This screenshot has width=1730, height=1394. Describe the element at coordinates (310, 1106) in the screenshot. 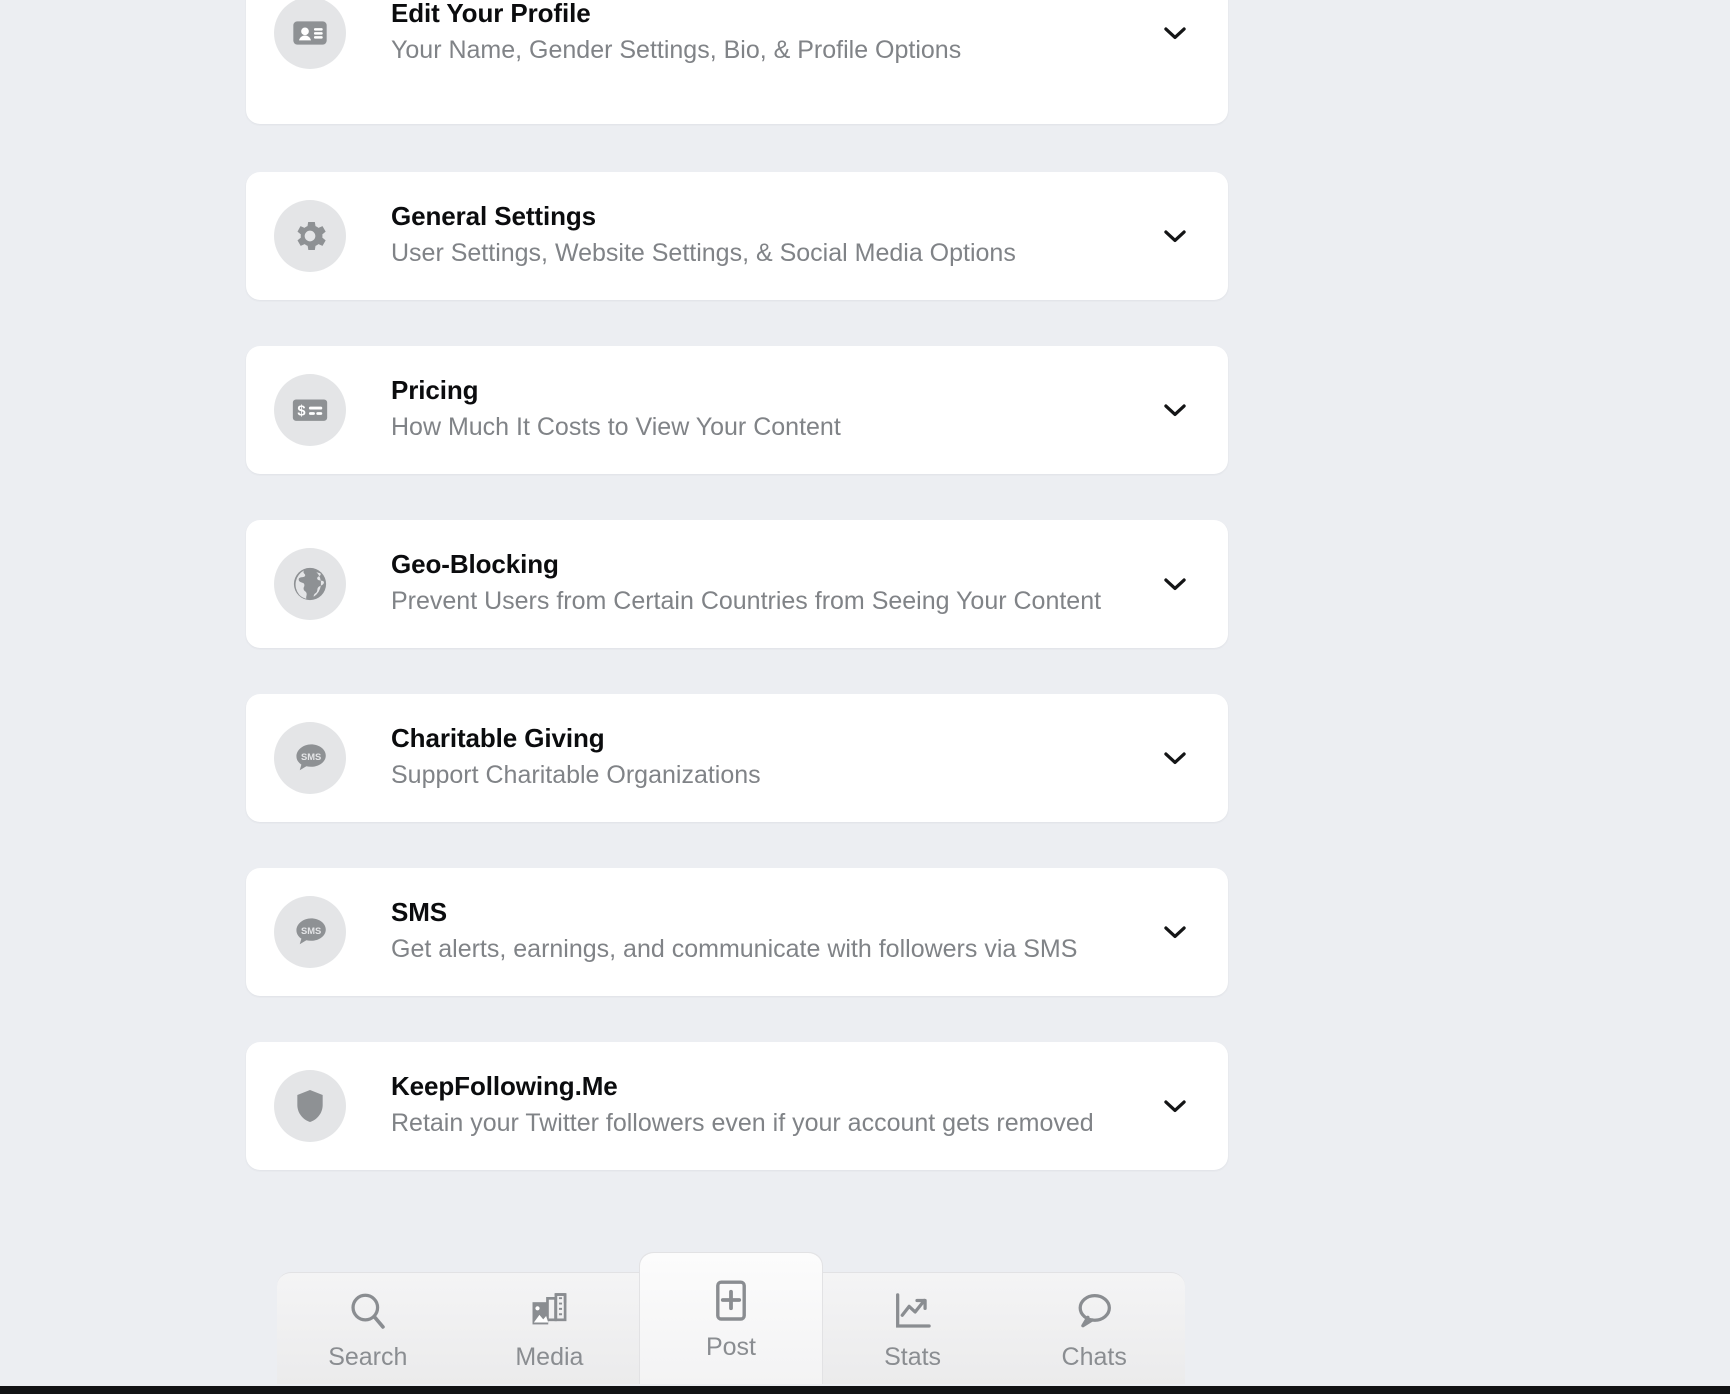

I see `shield-icon` at that location.